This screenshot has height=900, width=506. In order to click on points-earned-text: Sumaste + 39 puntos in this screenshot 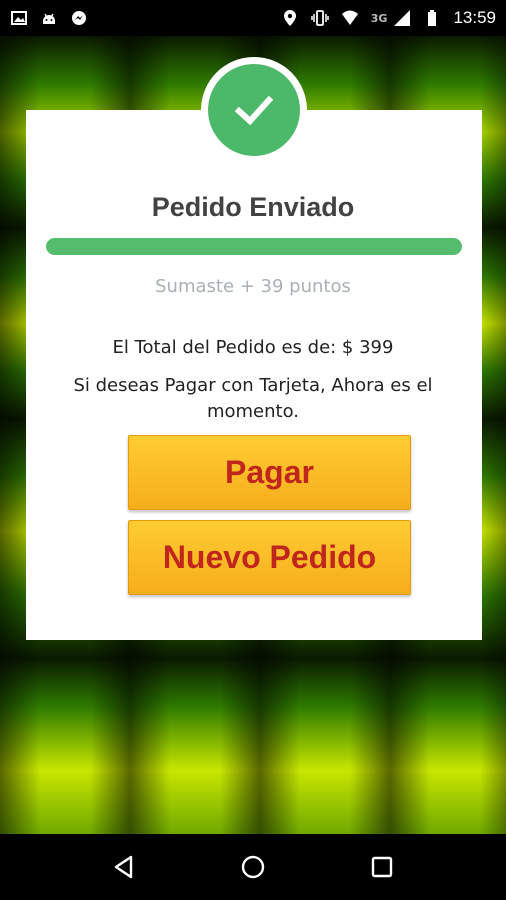, I will do `click(253, 286)`.